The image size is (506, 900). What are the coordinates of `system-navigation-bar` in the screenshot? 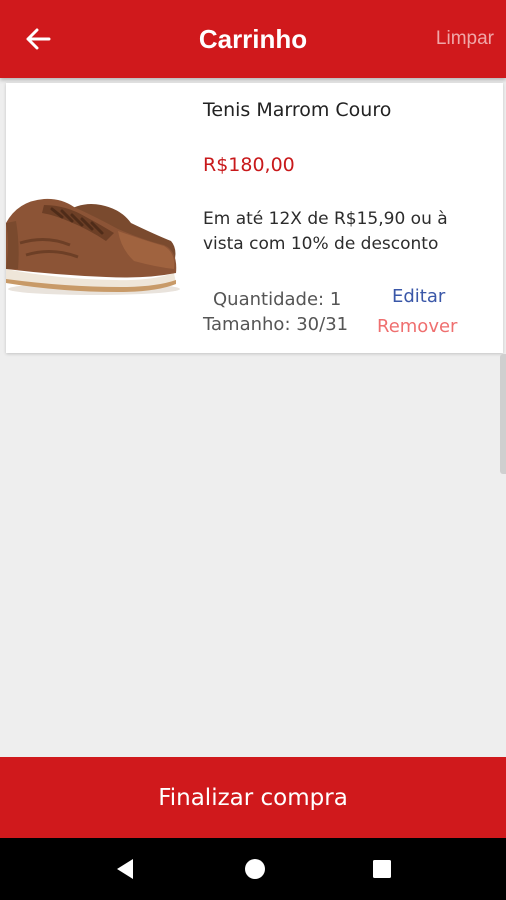 It's located at (253, 869).